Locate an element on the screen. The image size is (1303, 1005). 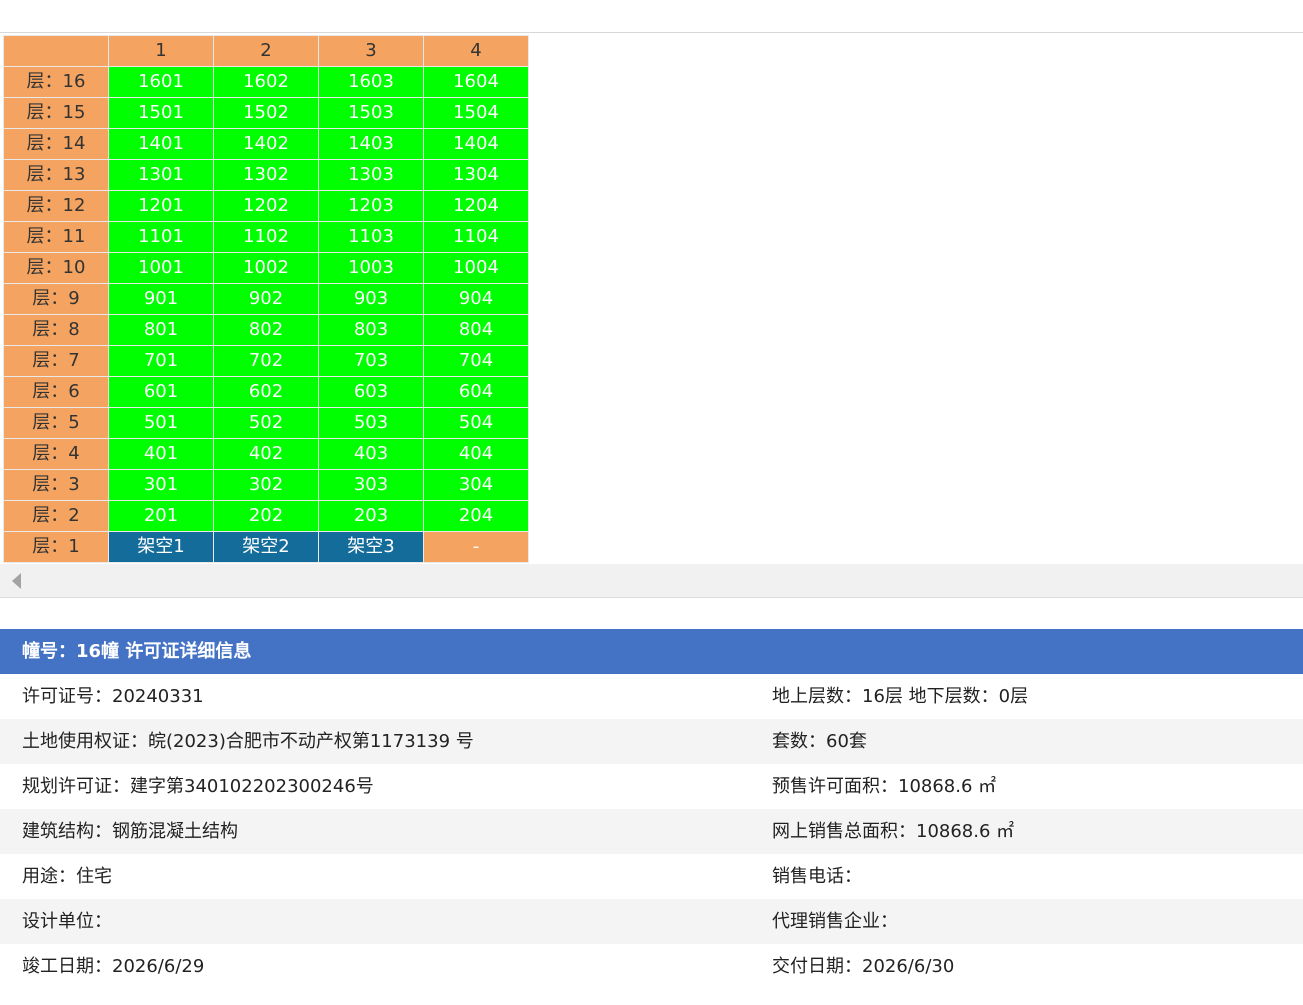
info-field-right: 套数：60套 is located at coordinates (819, 741).